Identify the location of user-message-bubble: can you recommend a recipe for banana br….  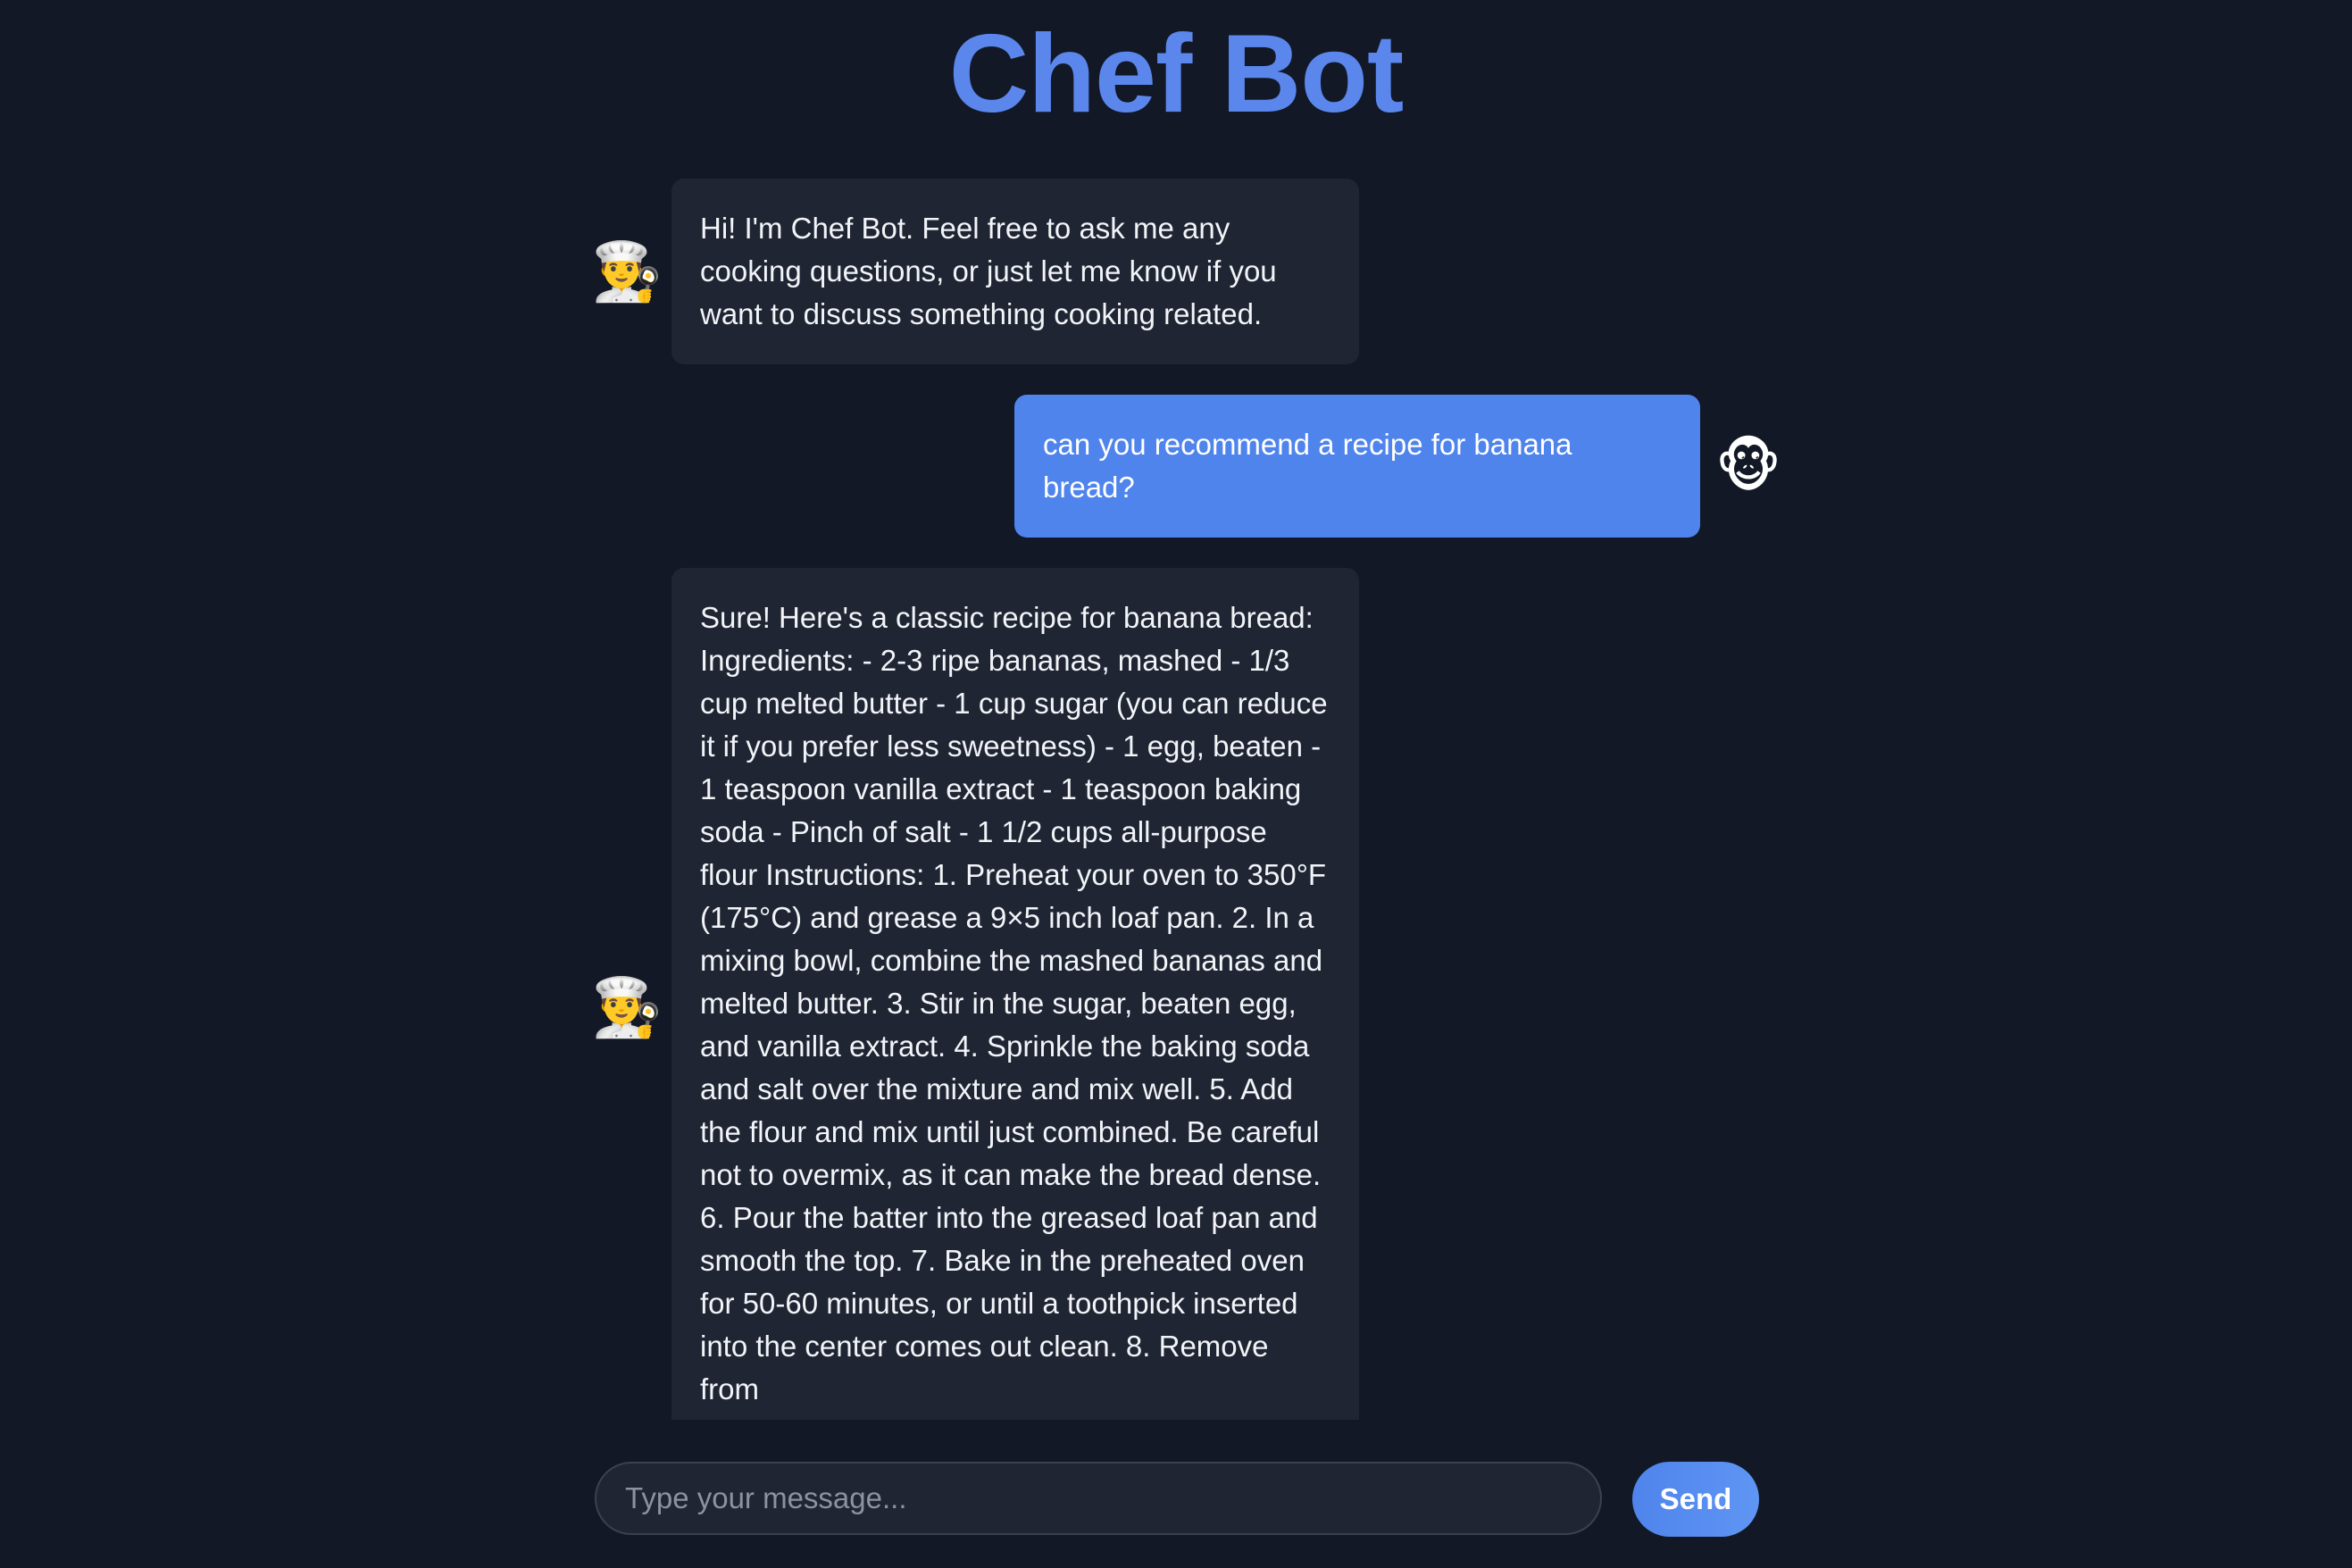
(1357, 467).